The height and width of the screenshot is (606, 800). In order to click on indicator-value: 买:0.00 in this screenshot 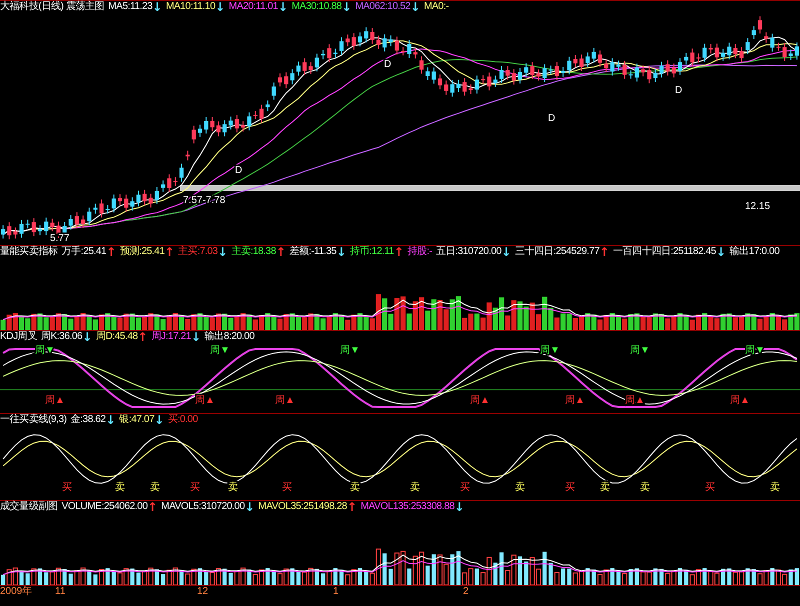, I will do `click(183, 420)`.